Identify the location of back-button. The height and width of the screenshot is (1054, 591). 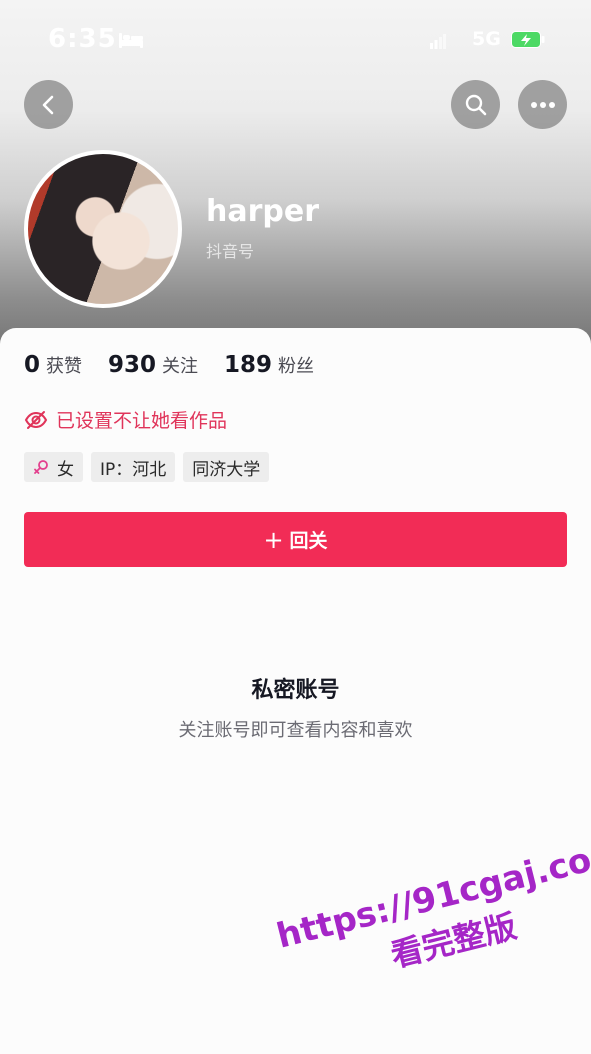
(48, 104).